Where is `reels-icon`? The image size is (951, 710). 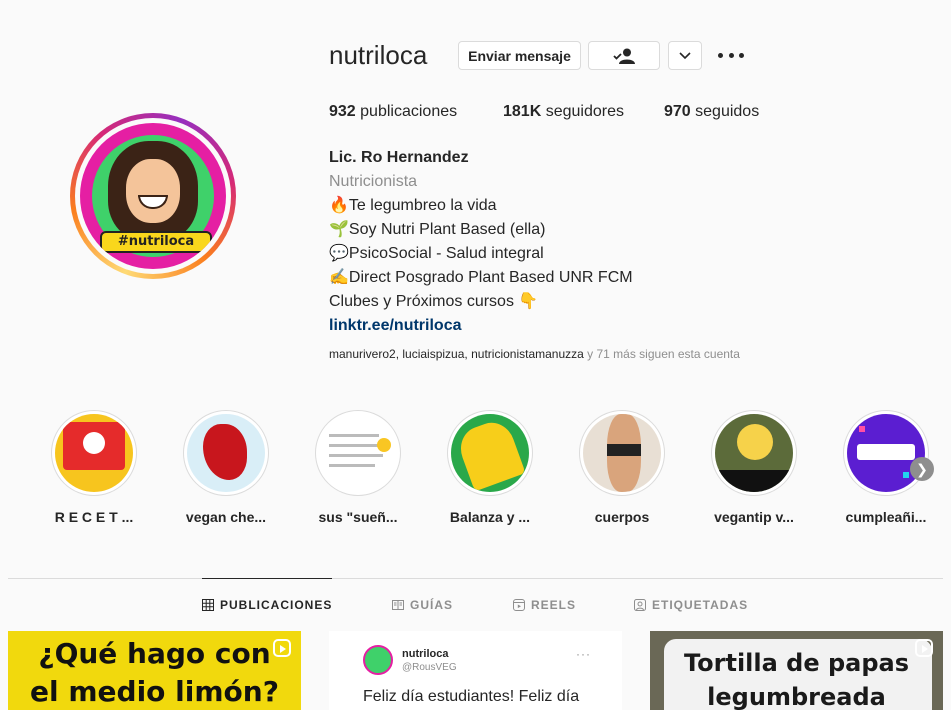 reels-icon is located at coordinates (519, 605).